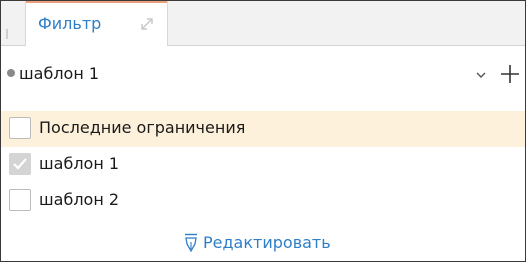  What do you see at coordinates (267, 242) in the screenshot?
I see `edit-button-label: Редактировать` at bounding box center [267, 242].